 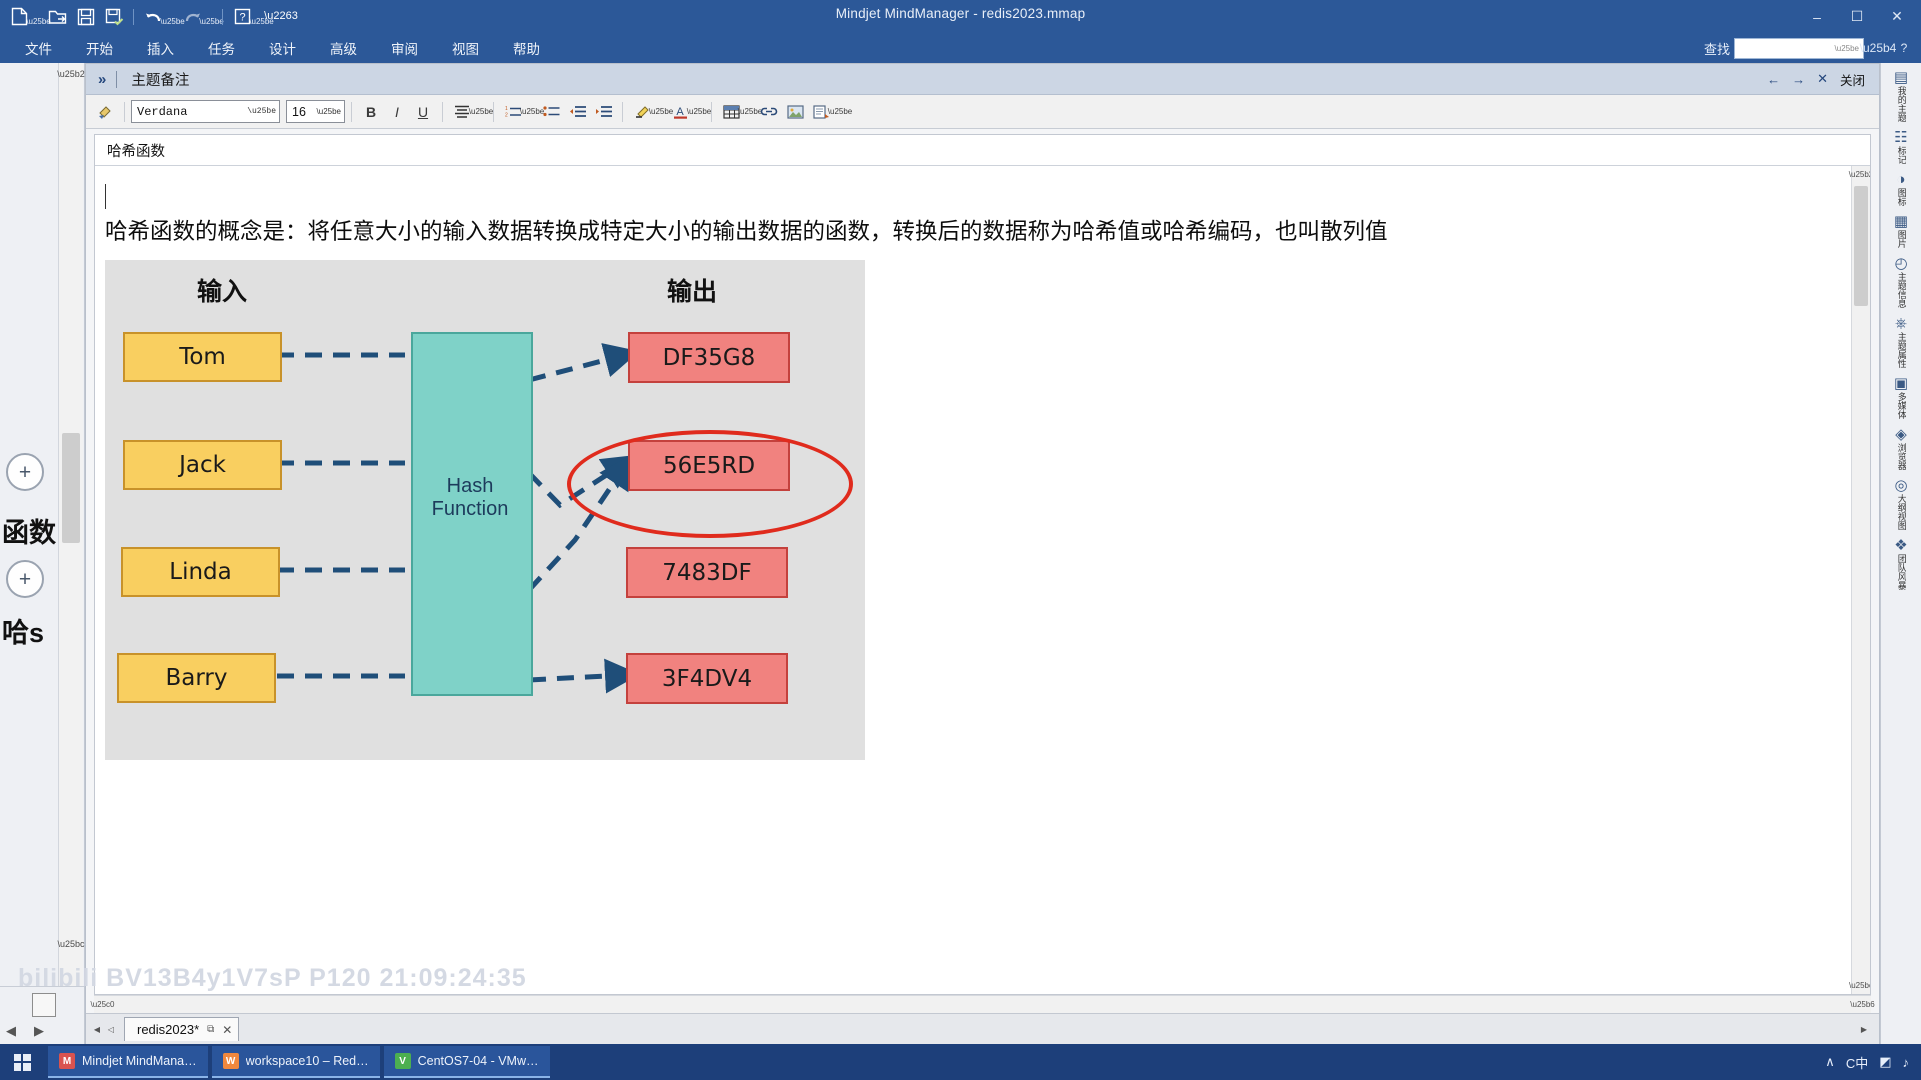 What do you see at coordinates (99, 48) in the screenshot?
I see `menu-home: 开始` at bounding box center [99, 48].